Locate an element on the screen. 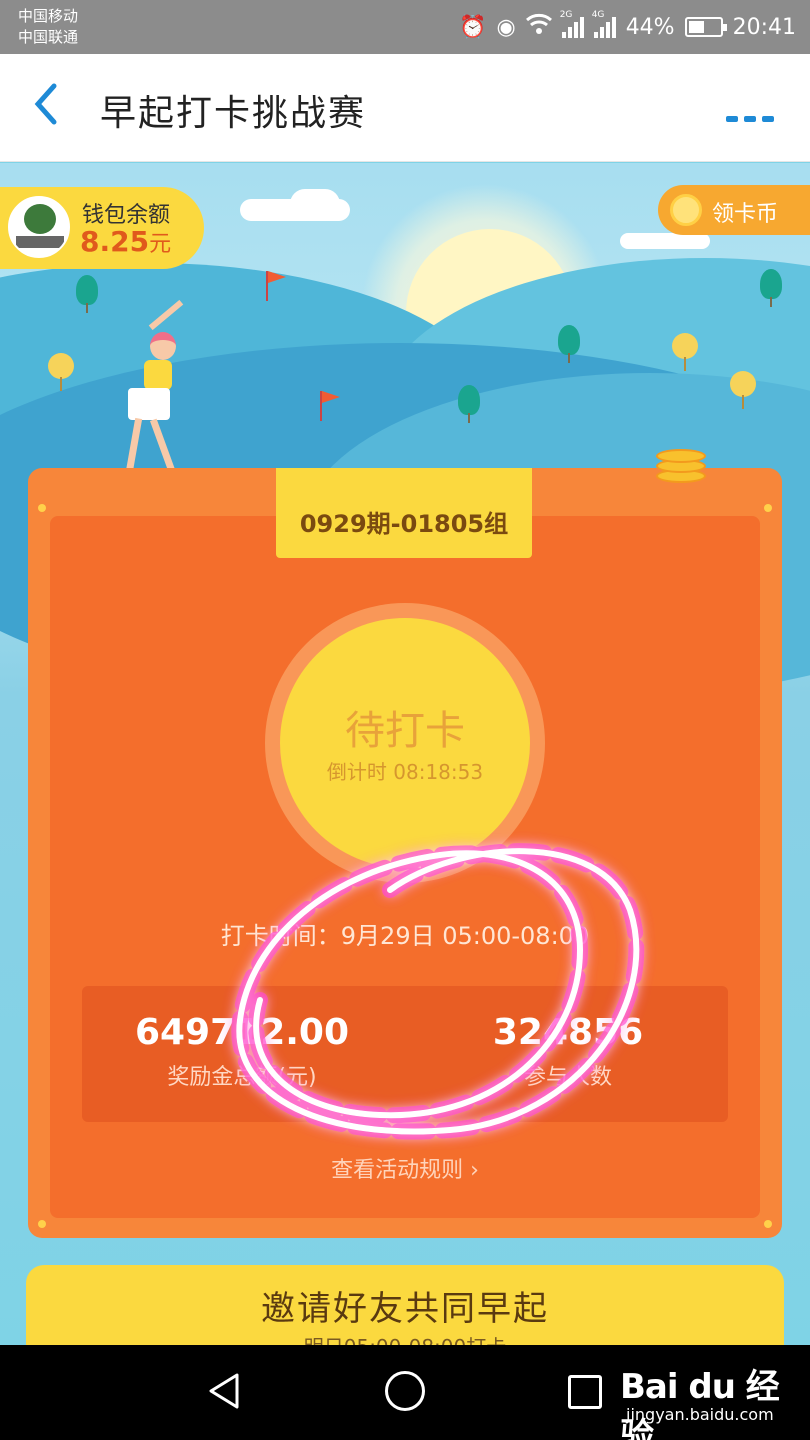 The height and width of the screenshot is (1440, 810). invite-title: 邀请好友共同早起 is located at coordinates (405, 1309).